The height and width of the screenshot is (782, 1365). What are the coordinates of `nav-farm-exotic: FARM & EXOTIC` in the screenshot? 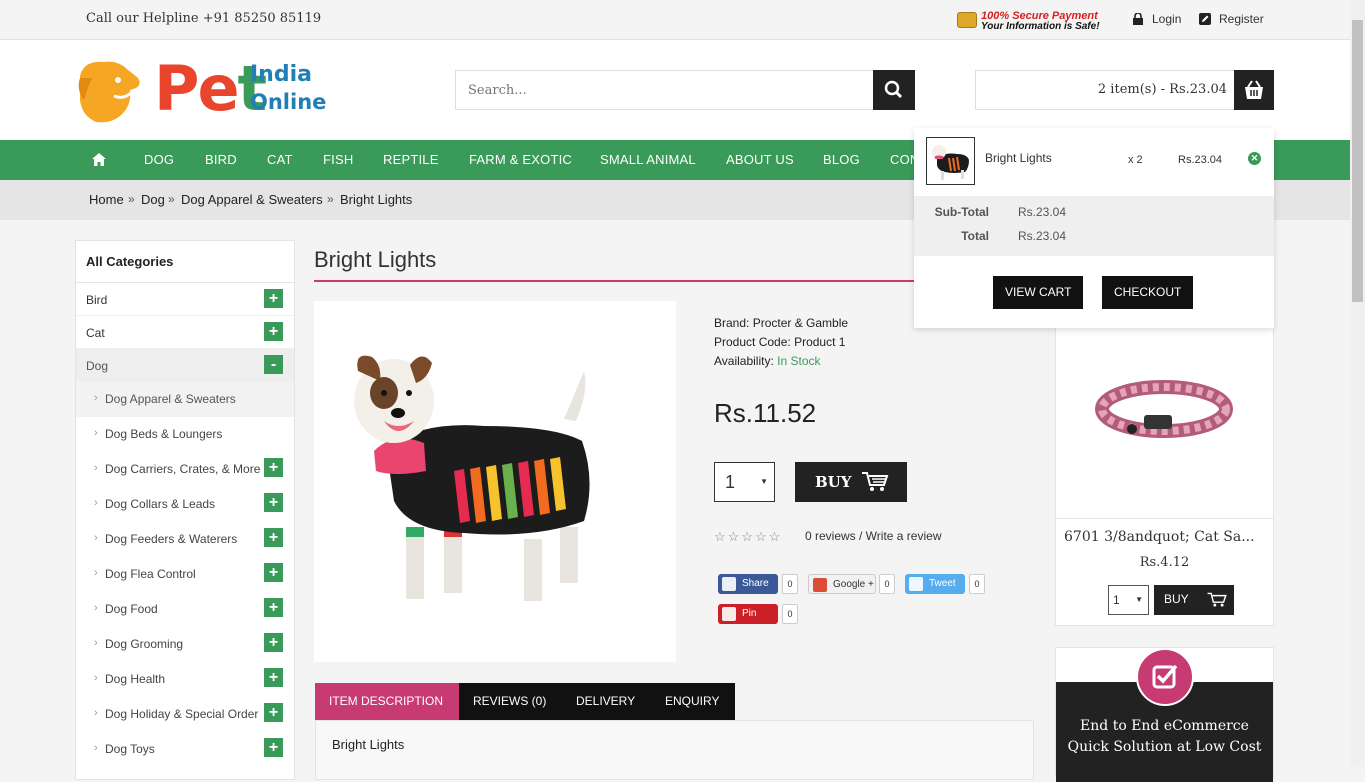 It's located at (520, 159).